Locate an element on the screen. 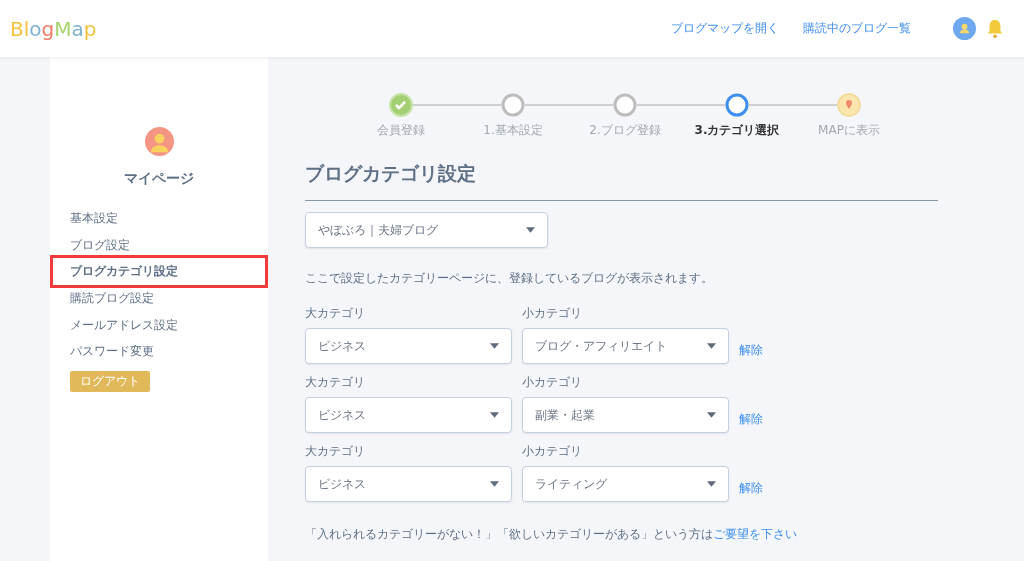 The image size is (1024, 561). bell-icon is located at coordinates (995, 28).